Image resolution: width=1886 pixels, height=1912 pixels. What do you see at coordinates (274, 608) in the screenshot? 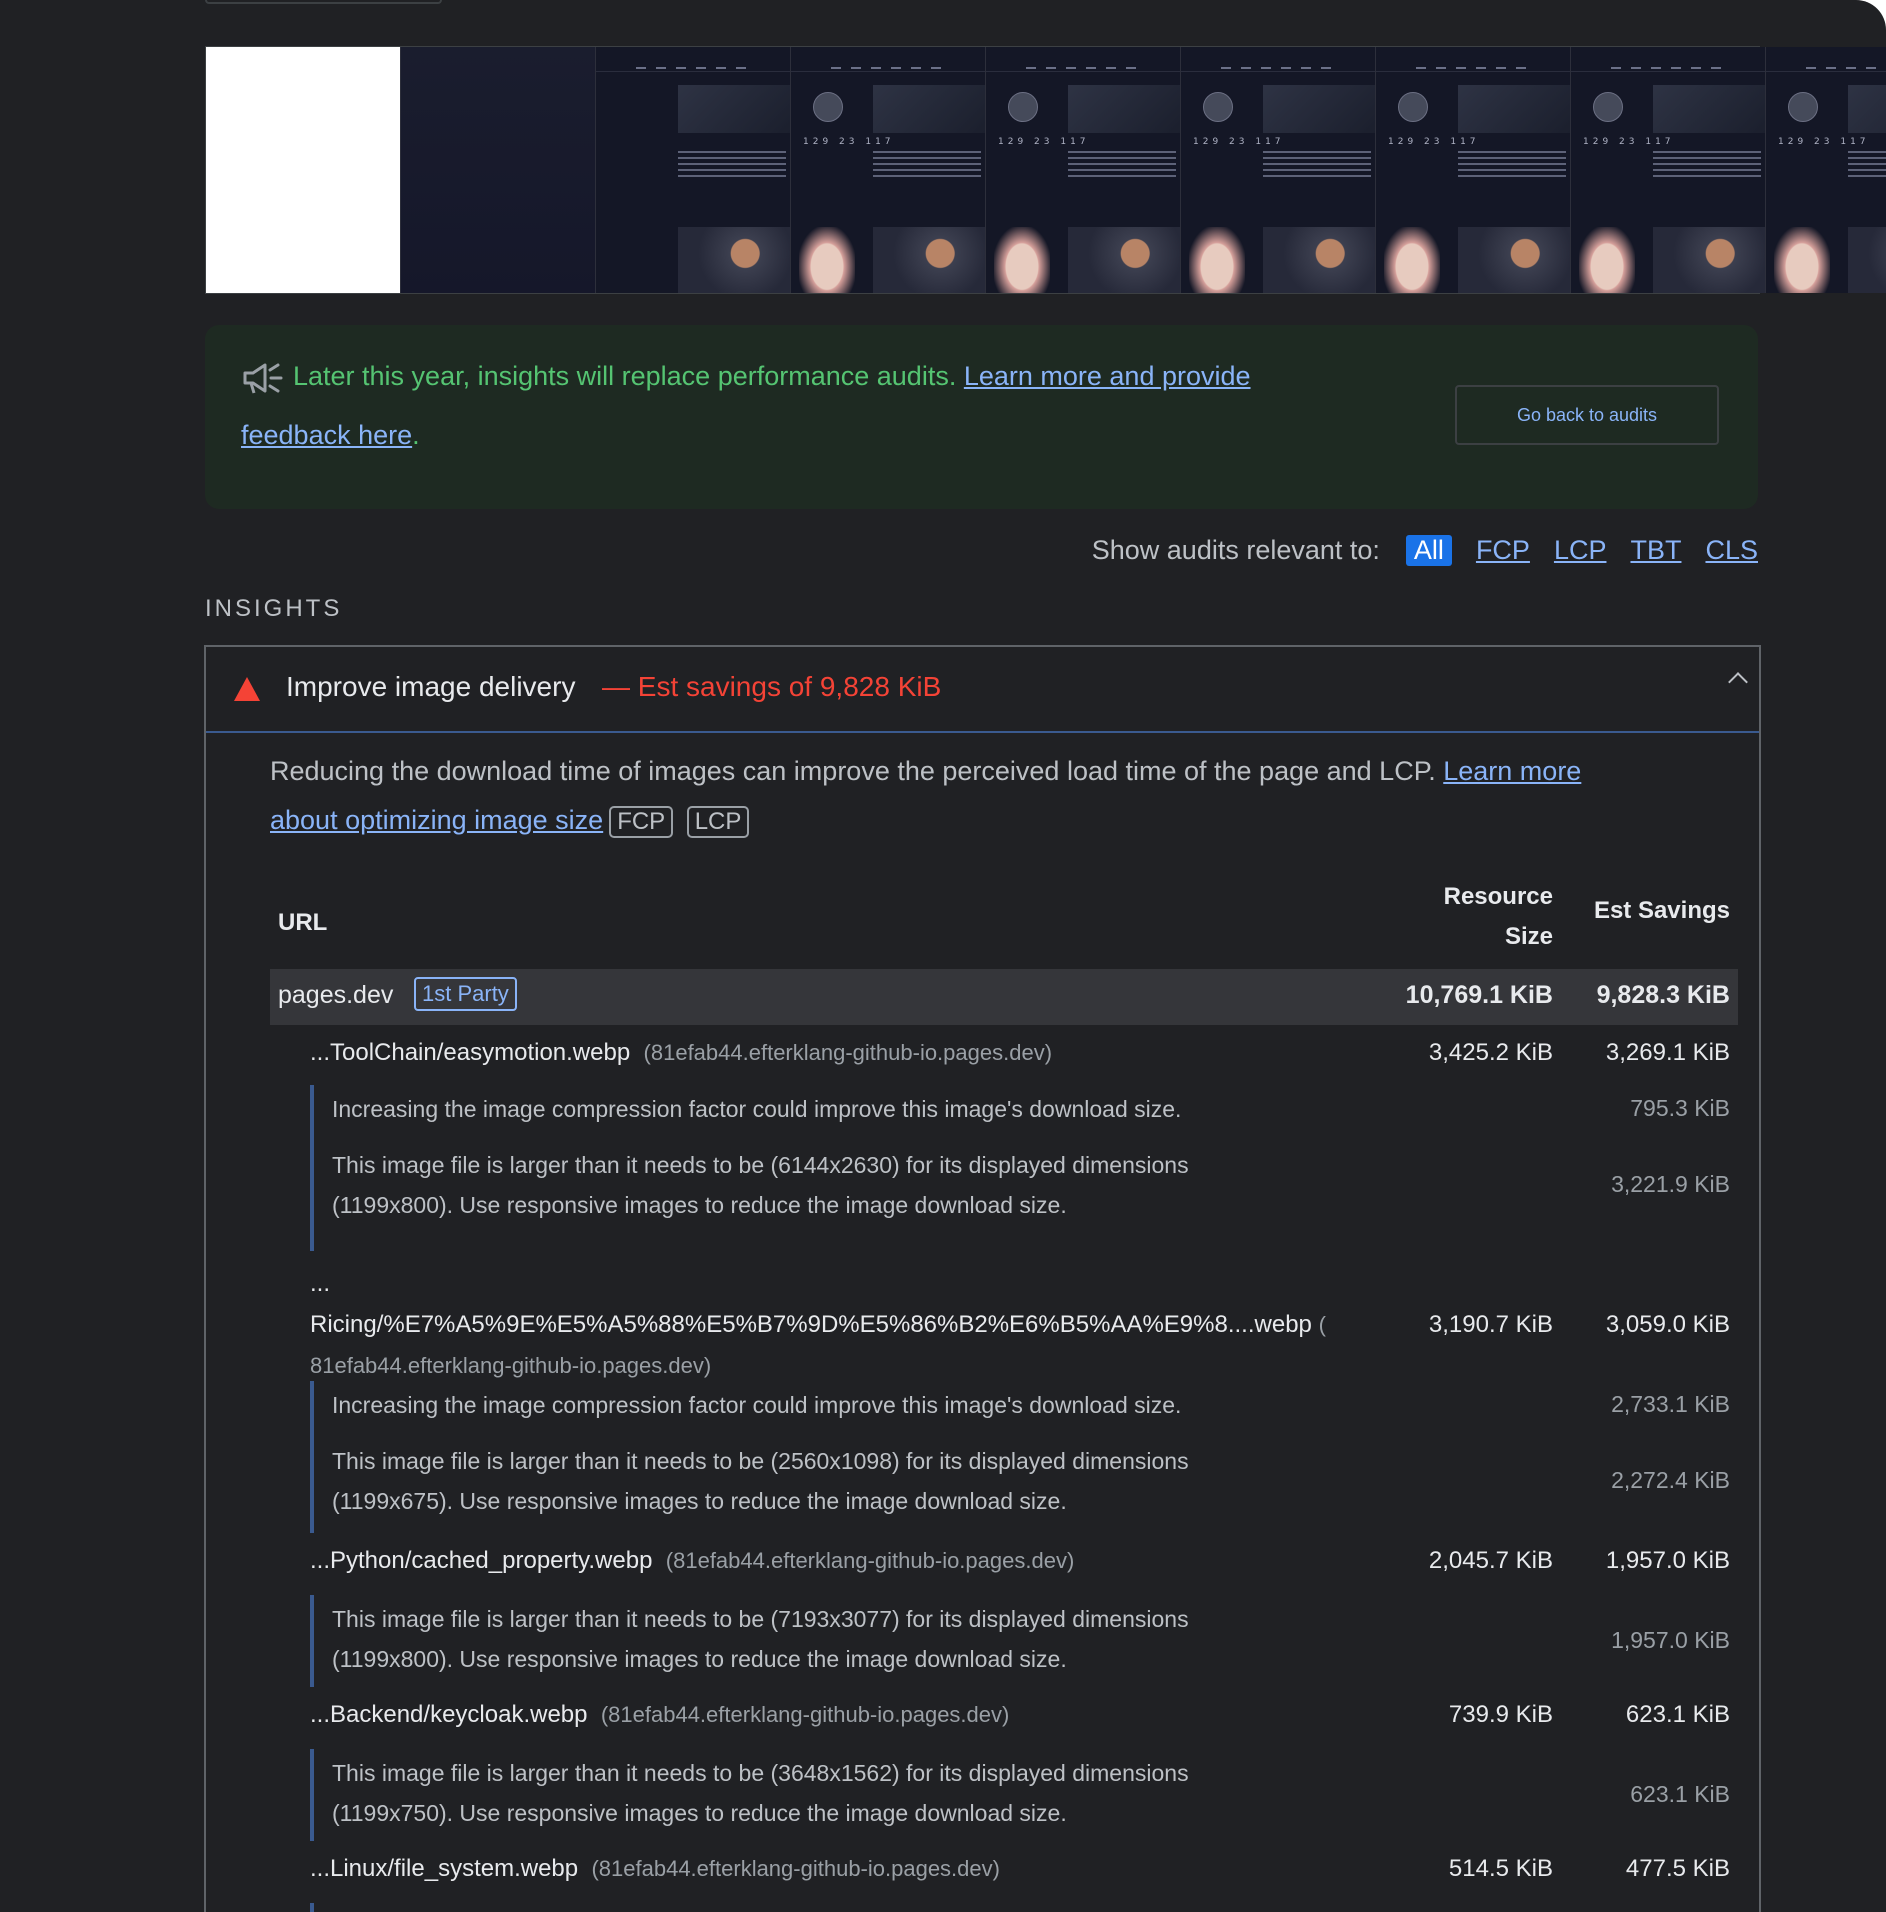
I see `section-heading: INSIGHTS` at bounding box center [274, 608].